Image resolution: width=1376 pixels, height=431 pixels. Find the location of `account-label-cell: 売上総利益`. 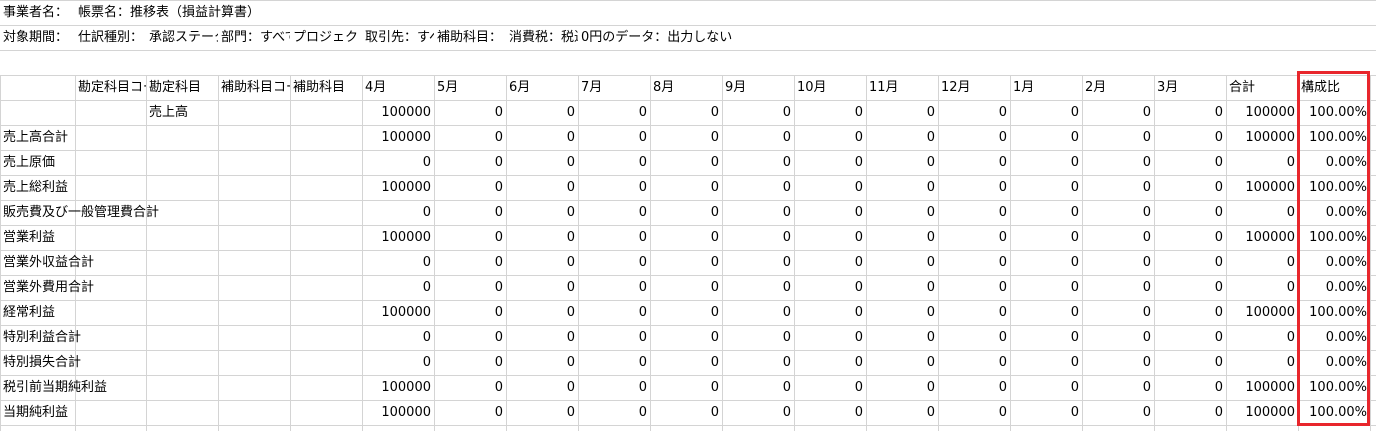

account-label-cell: 売上総利益 is located at coordinates (37, 187).